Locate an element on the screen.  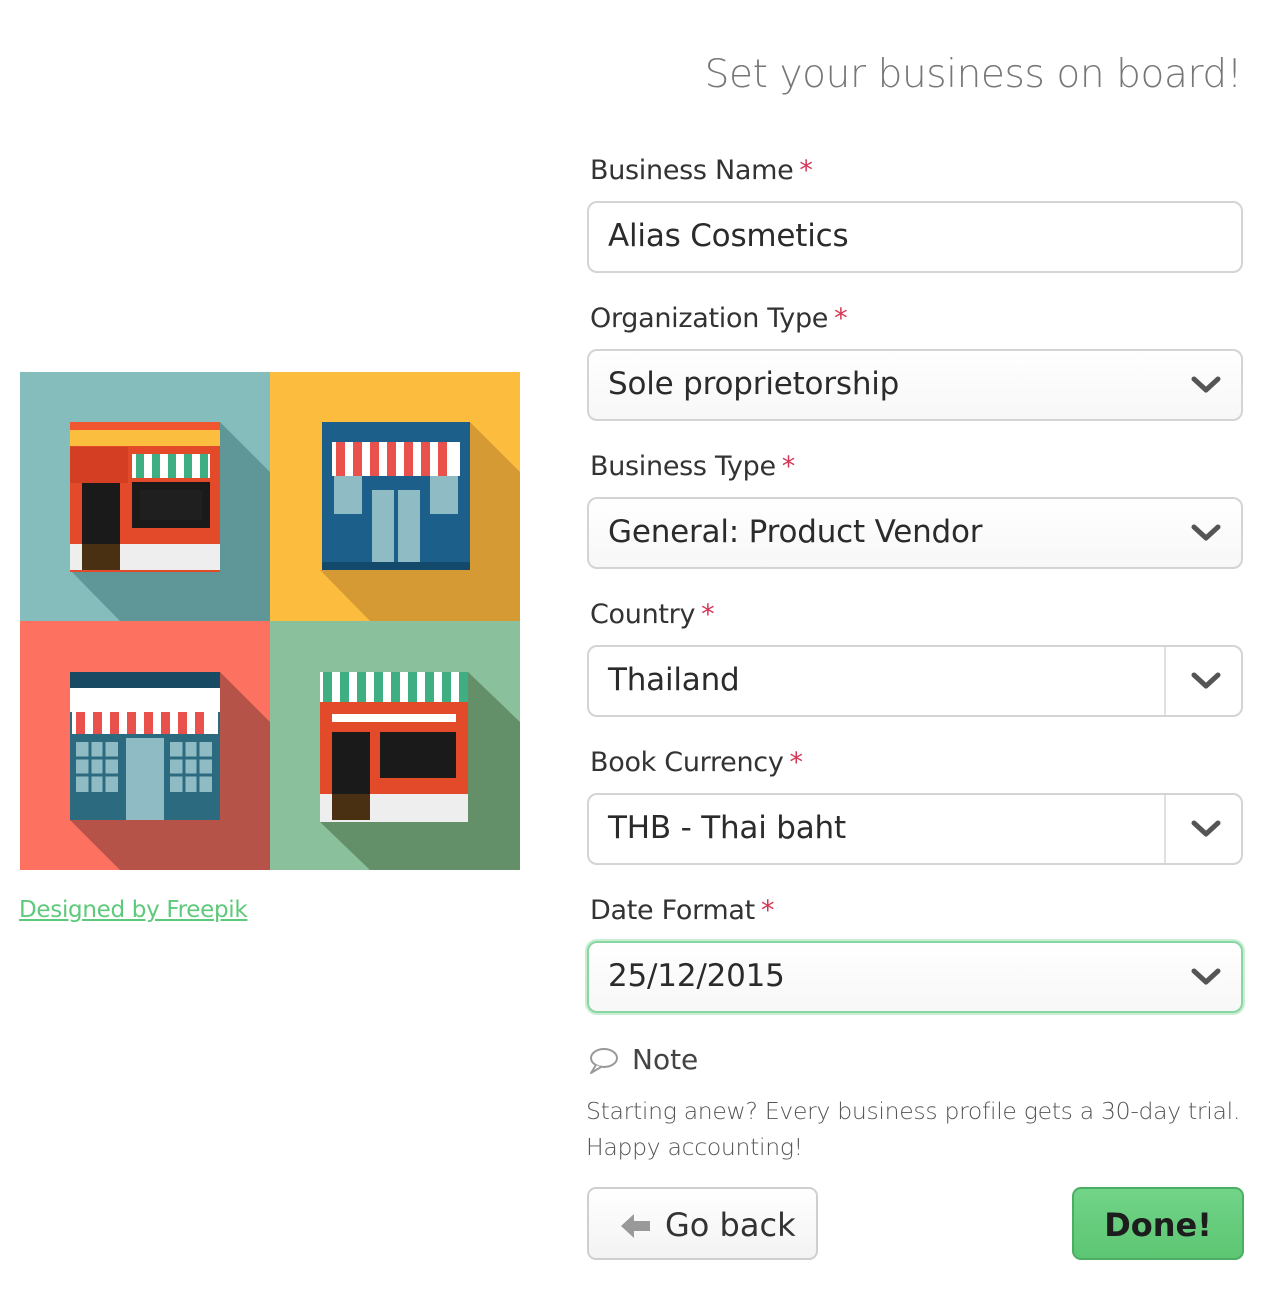
business-type-select: General: Product Vendor is located at coordinates (915, 533).